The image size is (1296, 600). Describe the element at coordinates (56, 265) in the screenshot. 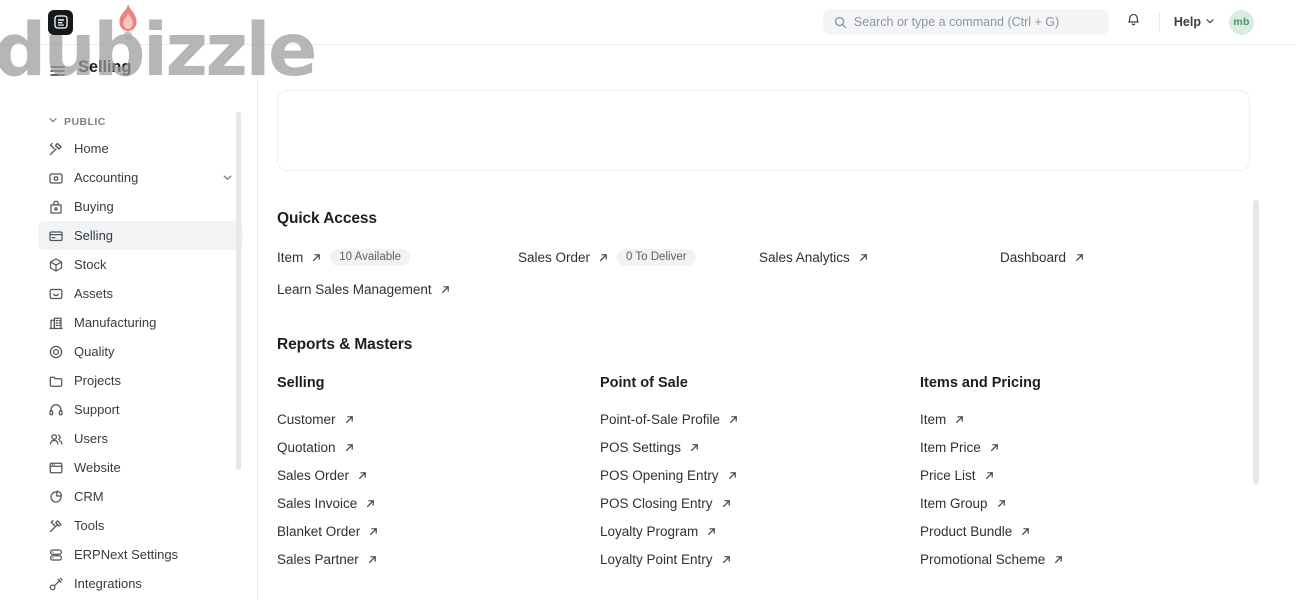

I see `box-icon` at that location.